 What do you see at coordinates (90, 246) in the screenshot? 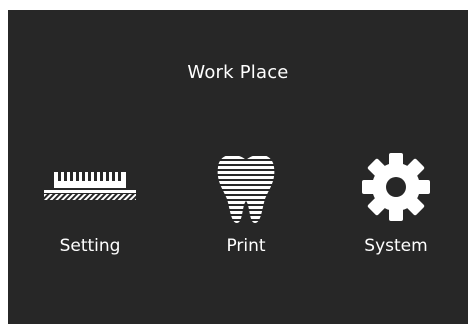
I see `setting-label: Setting` at bounding box center [90, 246].